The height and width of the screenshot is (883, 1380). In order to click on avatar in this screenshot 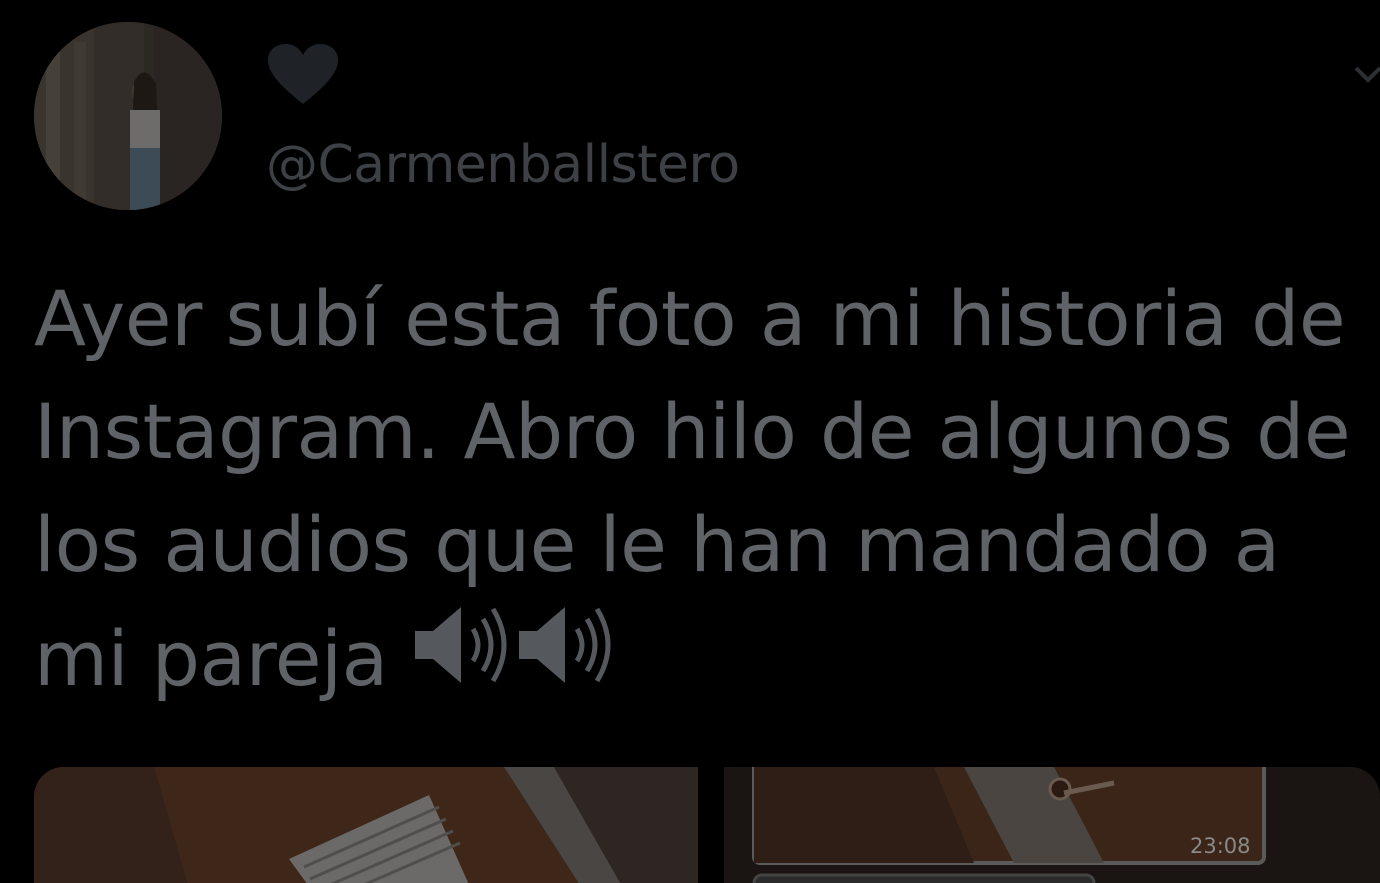, I will do `click(128, 116)`.